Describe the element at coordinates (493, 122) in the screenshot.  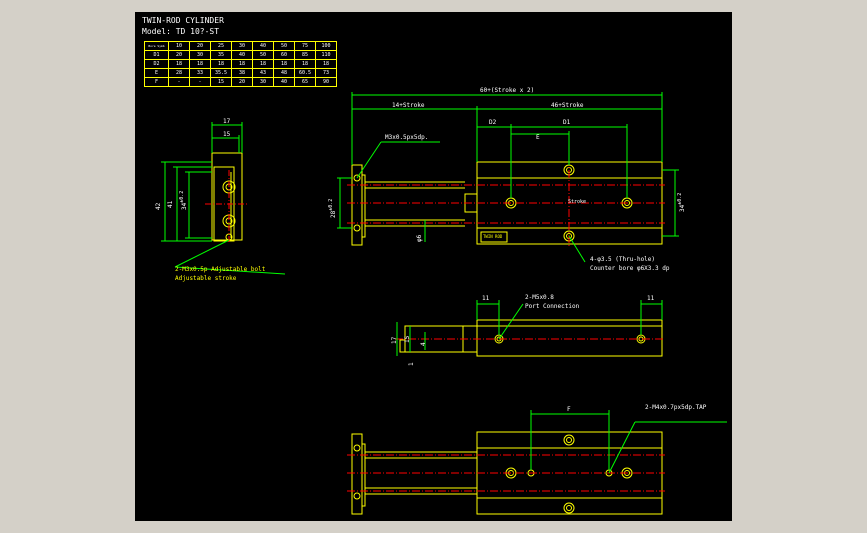
I see `dim-d2: D2` at that location.